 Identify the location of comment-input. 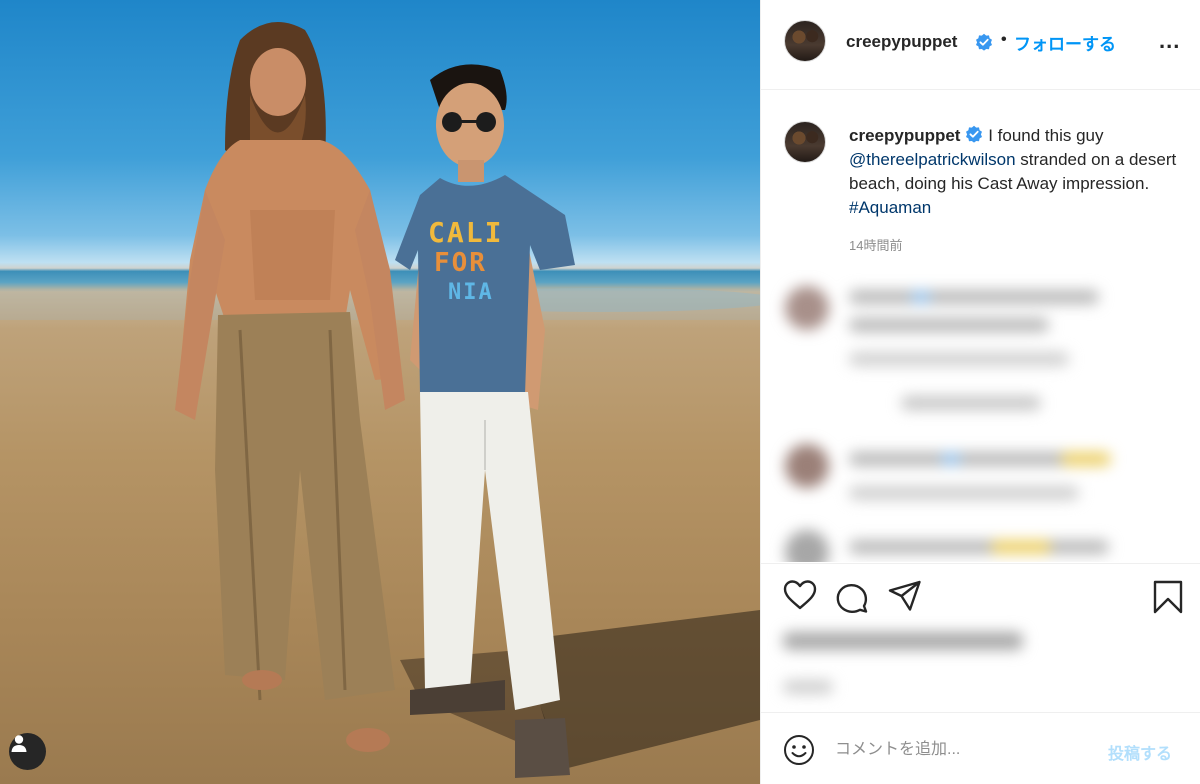
(965, 750).